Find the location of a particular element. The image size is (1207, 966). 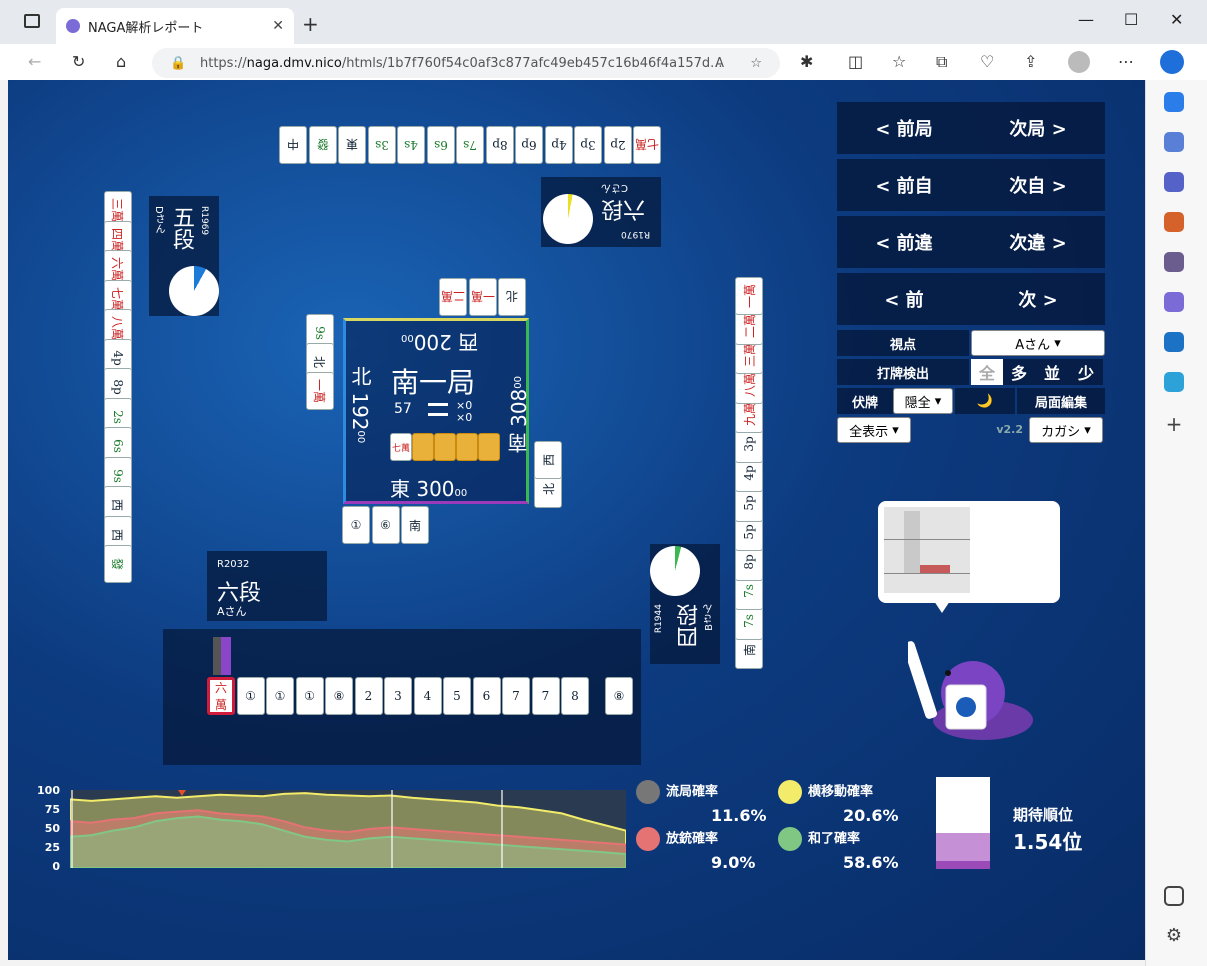

mahjong-tile: 3s is located at coordinates (381, 145).